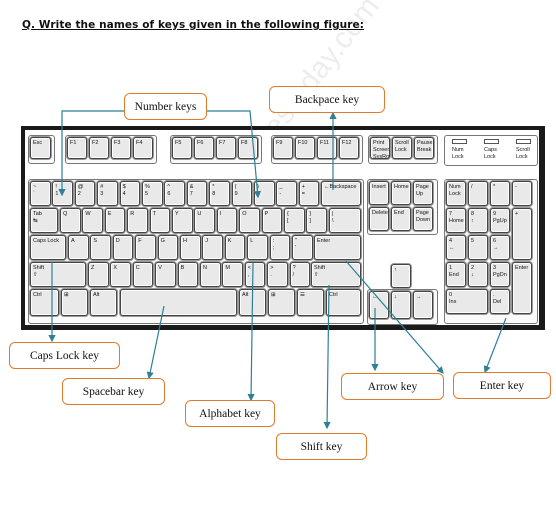 This screenshot has height=506, width=556. What do you see at coordinates (44, 220) in the screenshot?
I see `key-tab: Tab ↹` at bounding box center [44, 220].